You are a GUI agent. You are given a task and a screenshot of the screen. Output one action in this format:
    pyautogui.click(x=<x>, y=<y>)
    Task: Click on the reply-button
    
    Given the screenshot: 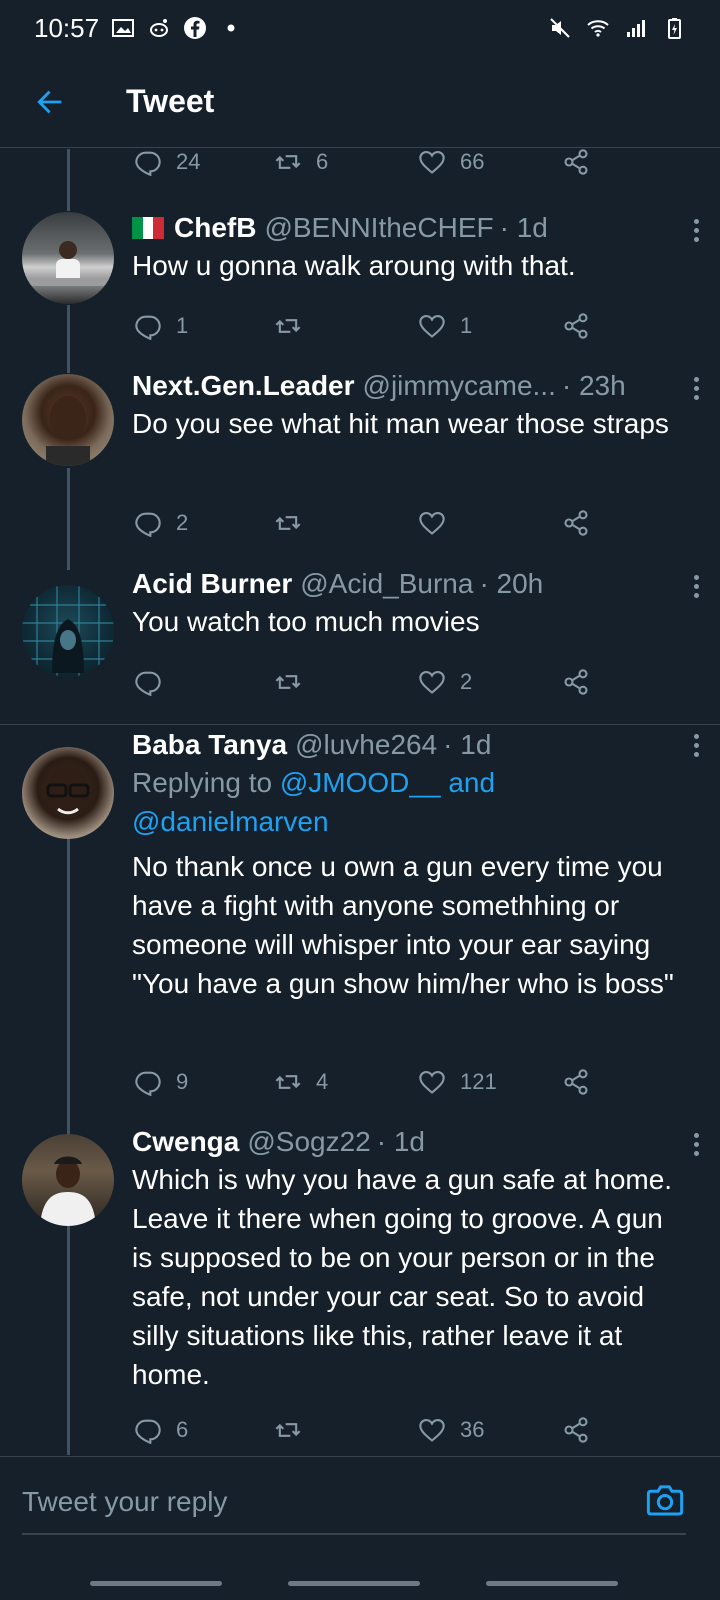 What is the action you would take?
    pyautogui.click(x=155, y=682)
    